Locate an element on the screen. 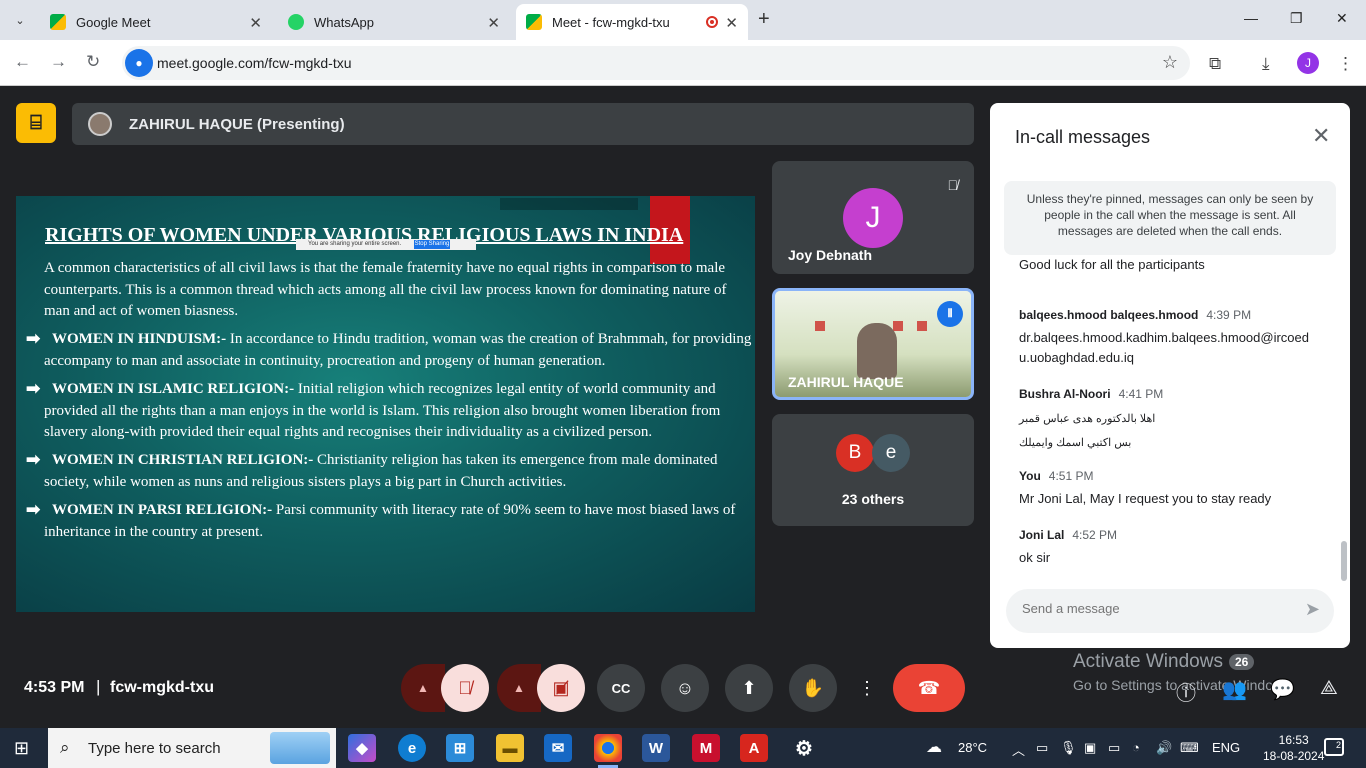 This screenshot has width=1366, height=768. info-icon: ⓘ is located at coordinates (1186, 691).